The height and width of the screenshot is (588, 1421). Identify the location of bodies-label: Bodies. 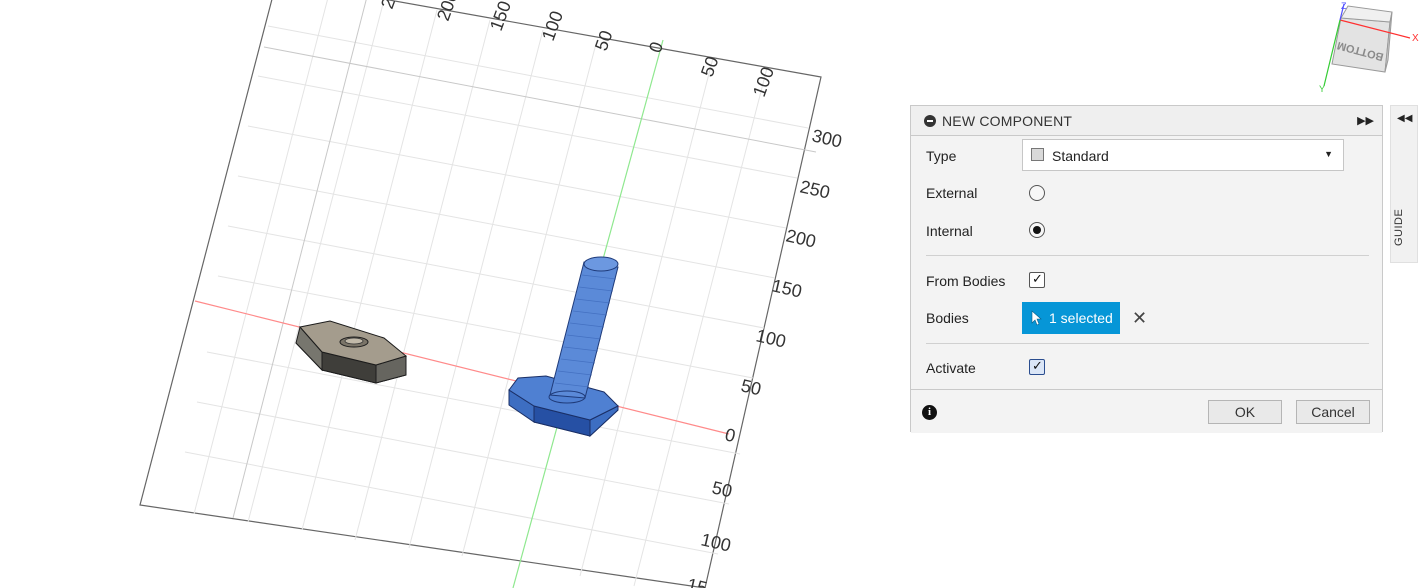
(947, 318).